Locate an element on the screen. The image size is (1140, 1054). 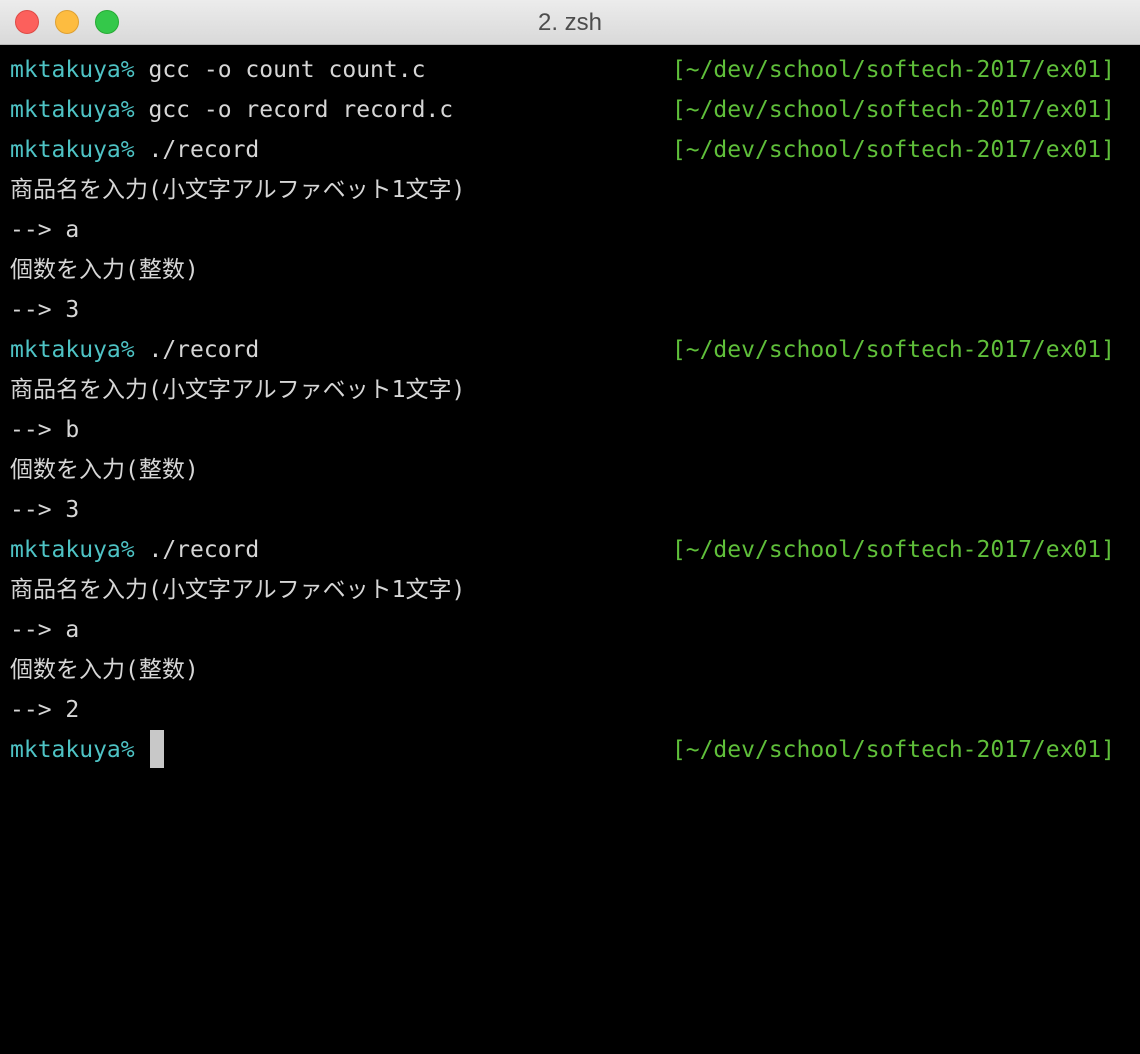
output-text: --> 2 is located at coordinates (45, 710).